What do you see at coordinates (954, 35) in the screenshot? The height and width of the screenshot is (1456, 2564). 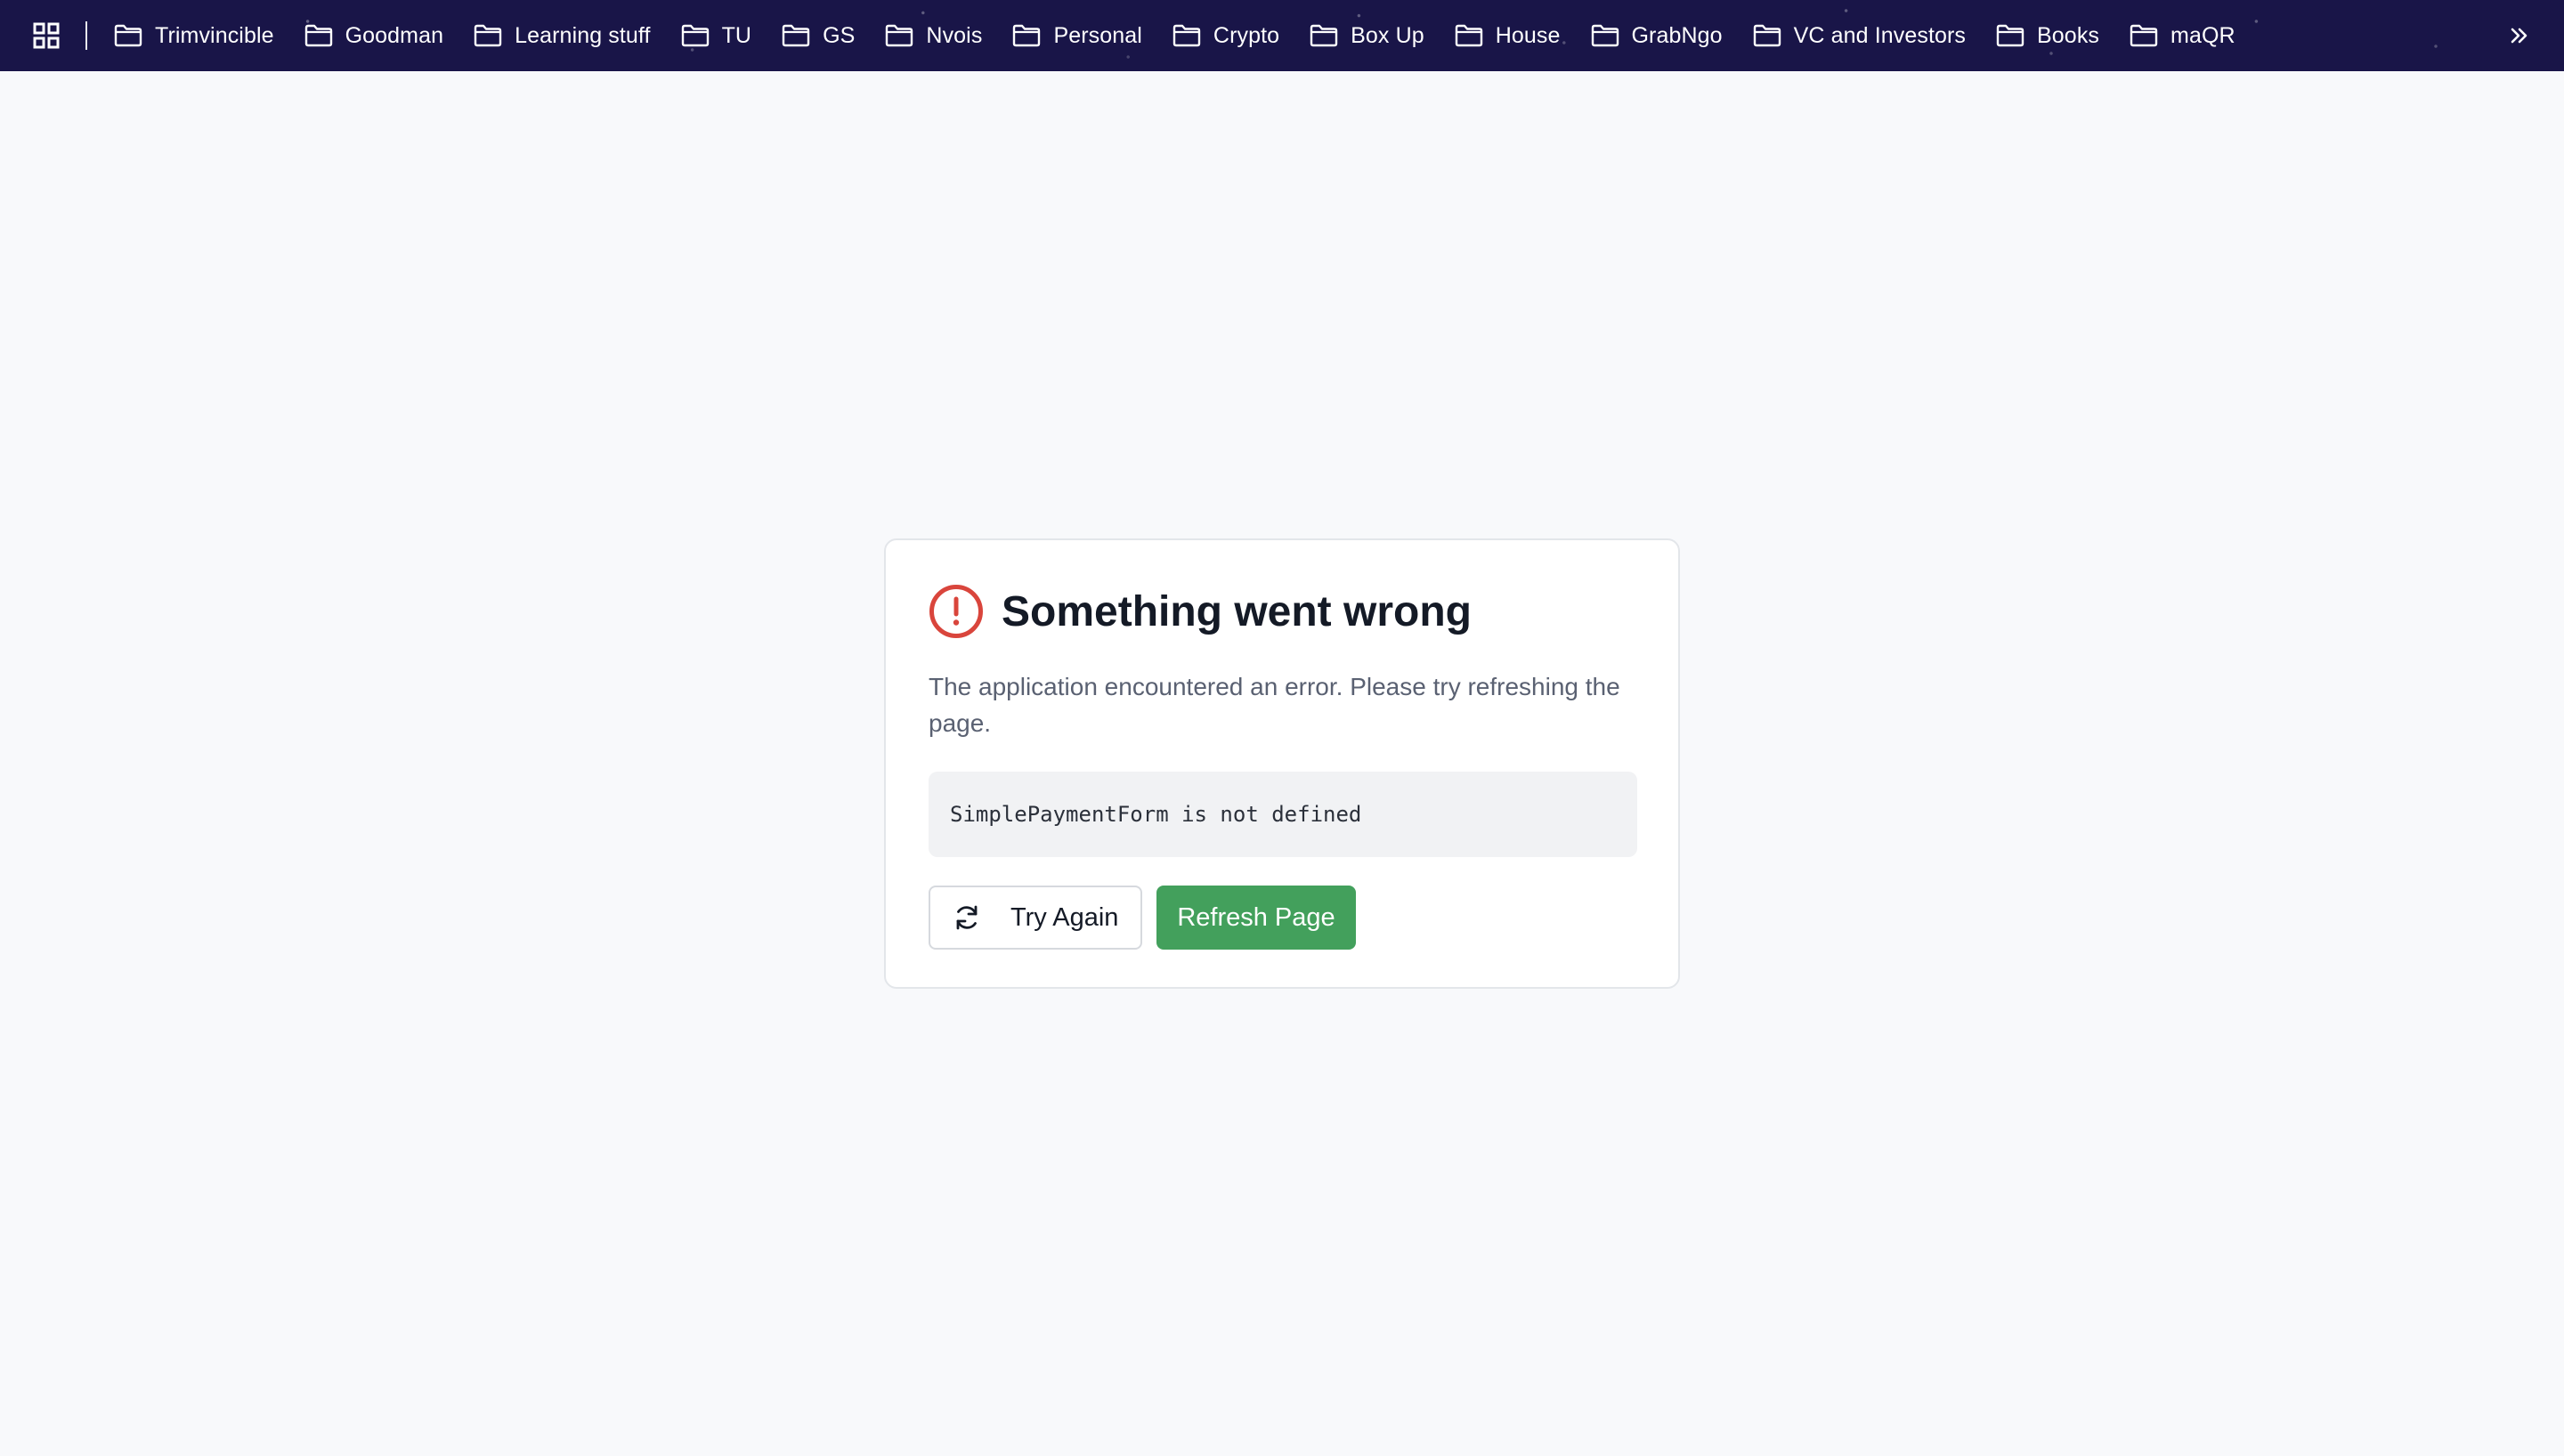 I see `bookmark-label: Nvois` at bounding box center [954, 35].